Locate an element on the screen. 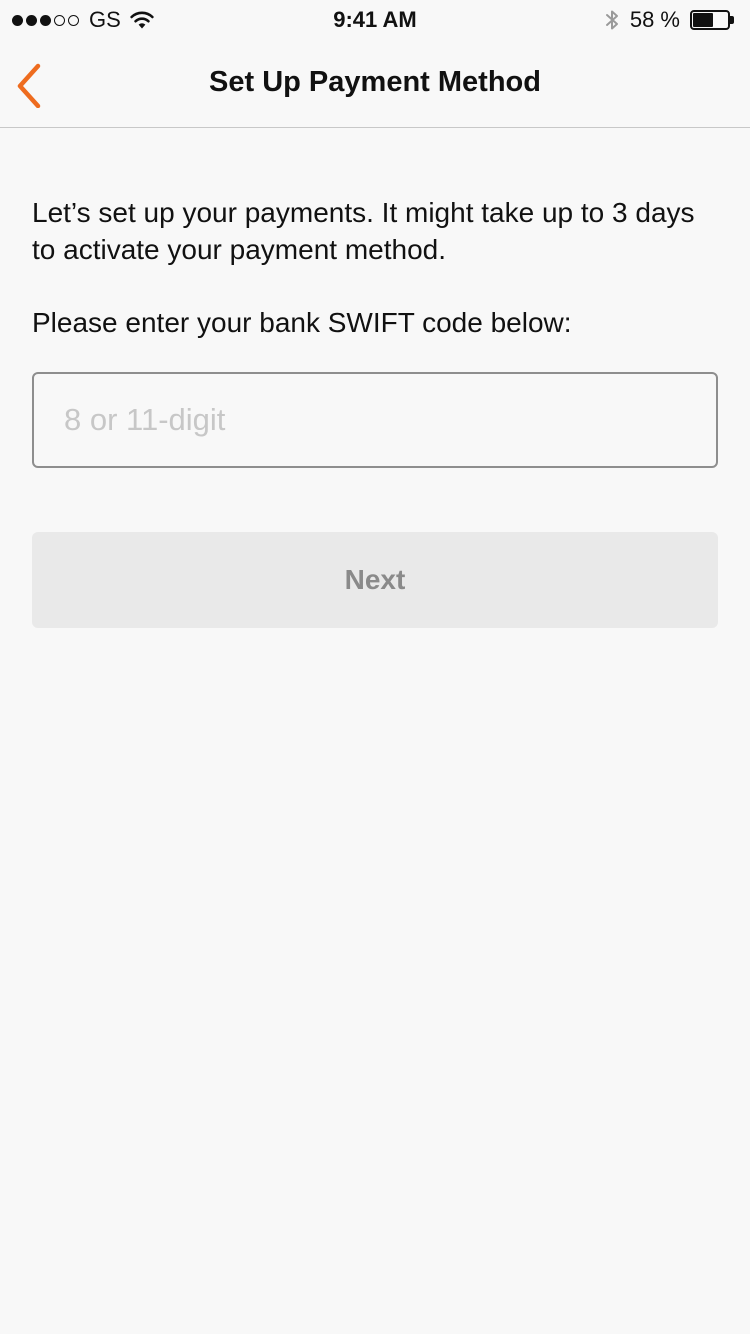 Image resolution: width=750 pixels, height=1334 pixels. bluetooth-icon is located at coordinates (611, 20).